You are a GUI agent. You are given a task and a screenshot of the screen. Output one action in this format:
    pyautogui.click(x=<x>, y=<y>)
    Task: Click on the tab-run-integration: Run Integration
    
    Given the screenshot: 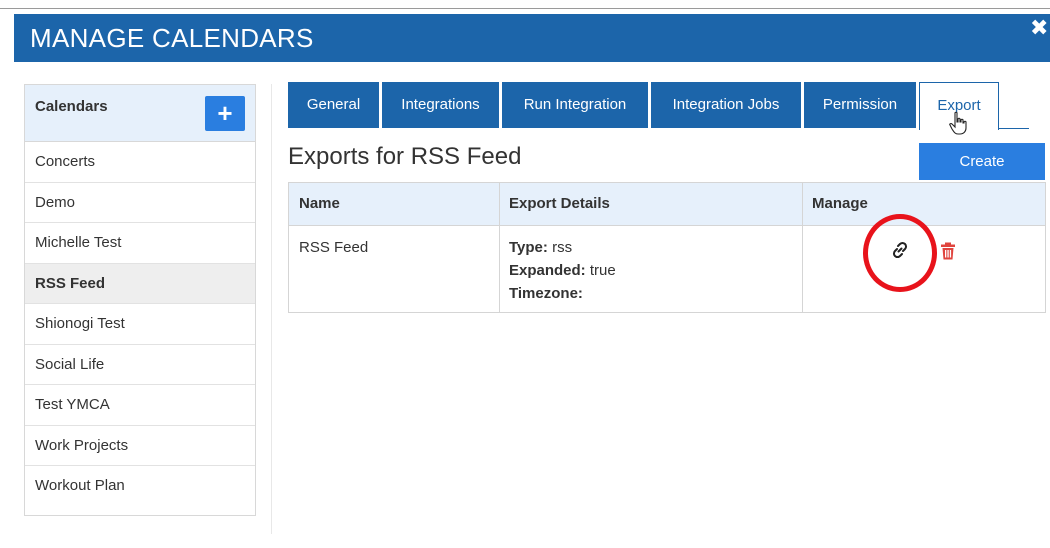 What is the action you would take?
    pyautogui.click(x=575, y=105)
    